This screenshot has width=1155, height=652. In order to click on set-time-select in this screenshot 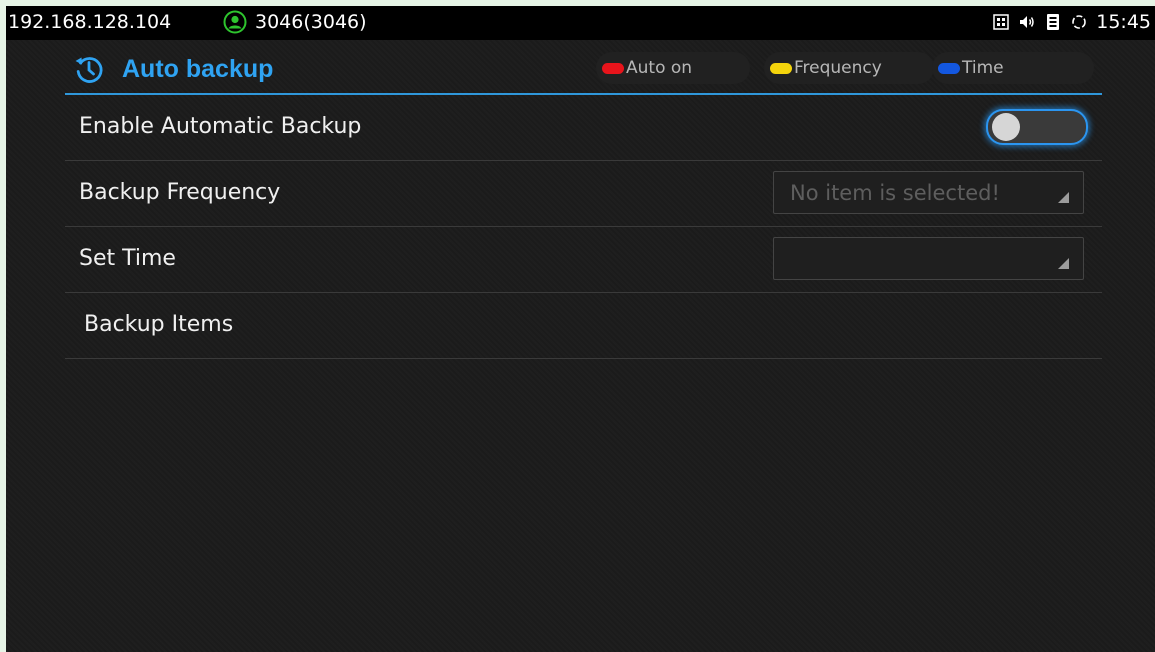, I will do `click(928, 258)`.